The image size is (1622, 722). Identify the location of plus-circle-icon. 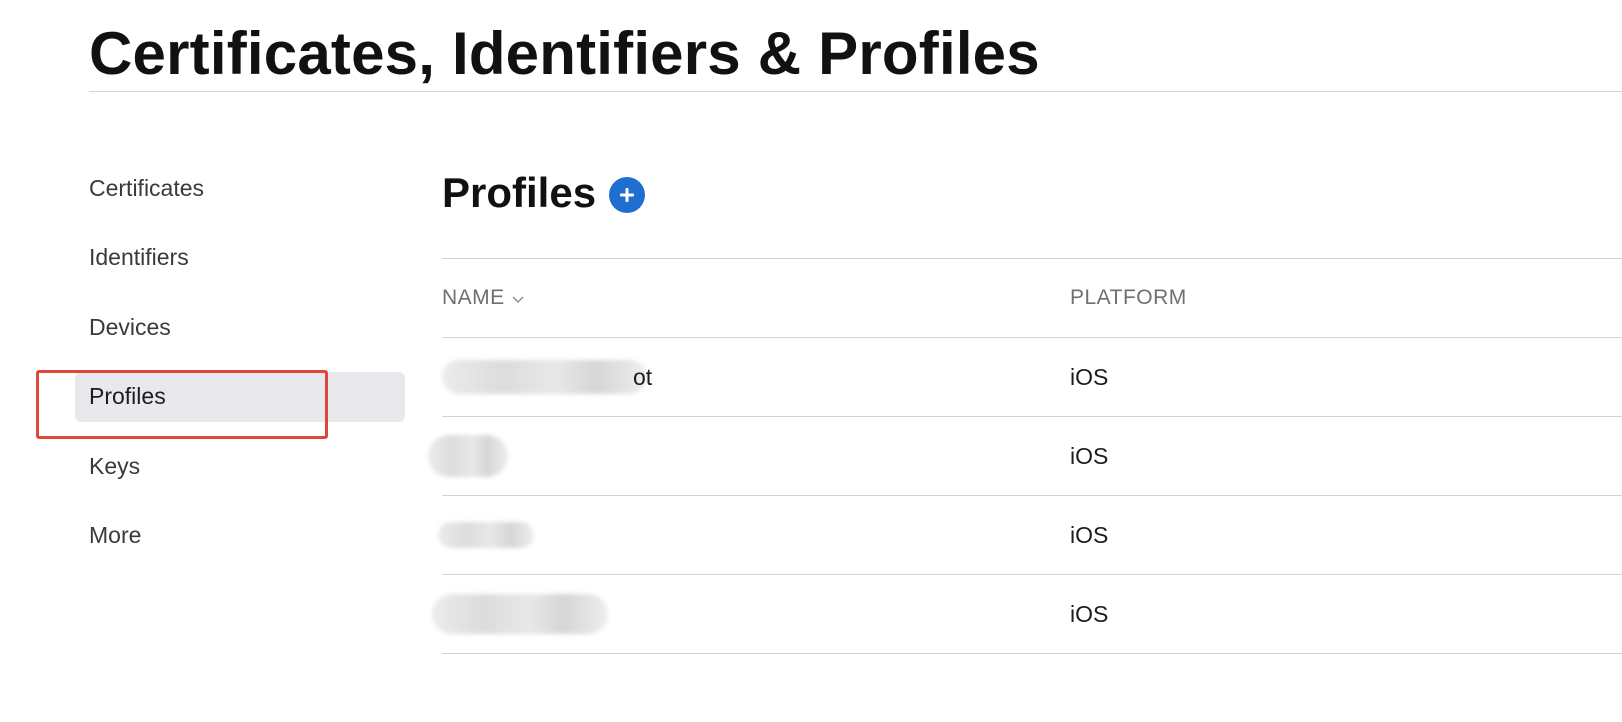
(627, 195).